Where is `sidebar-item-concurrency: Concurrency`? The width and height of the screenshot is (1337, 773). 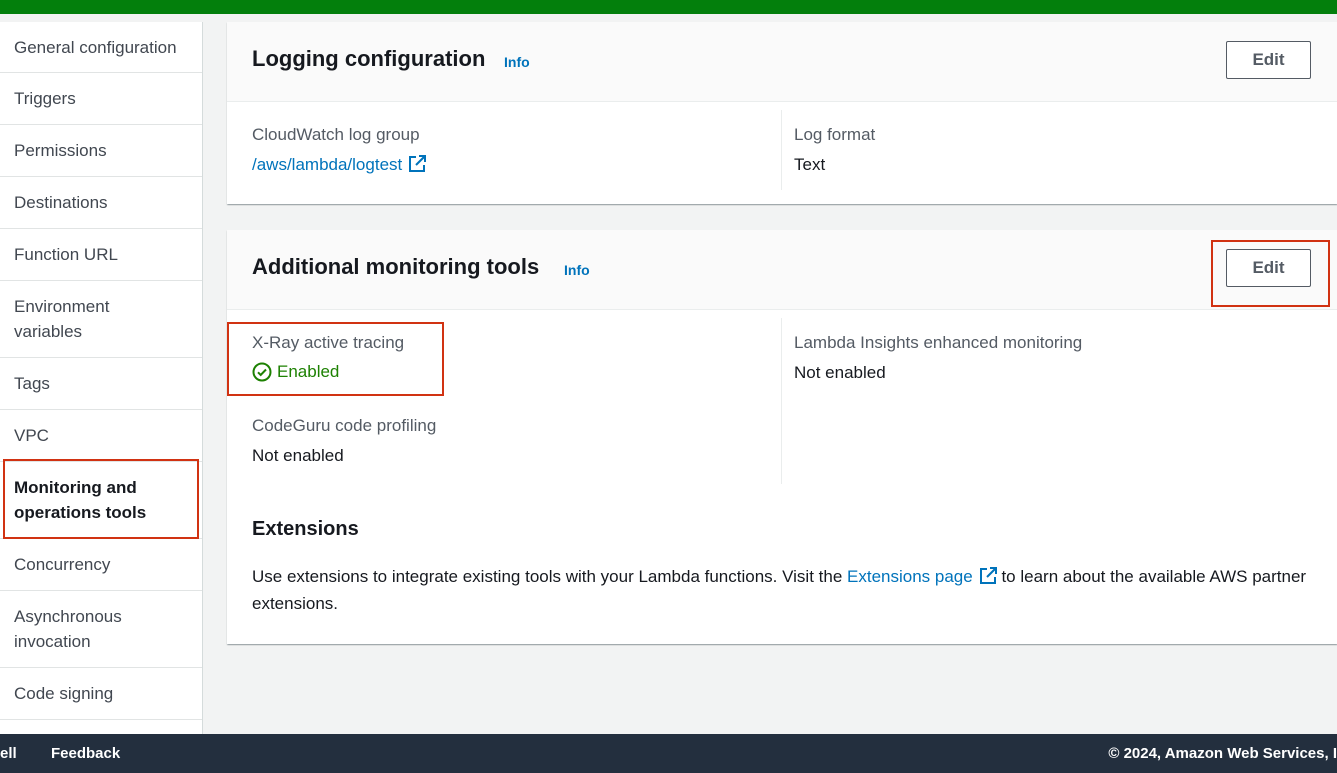
sidebar-item-concurrency: Concurrency is located at coordinates (101, 565).